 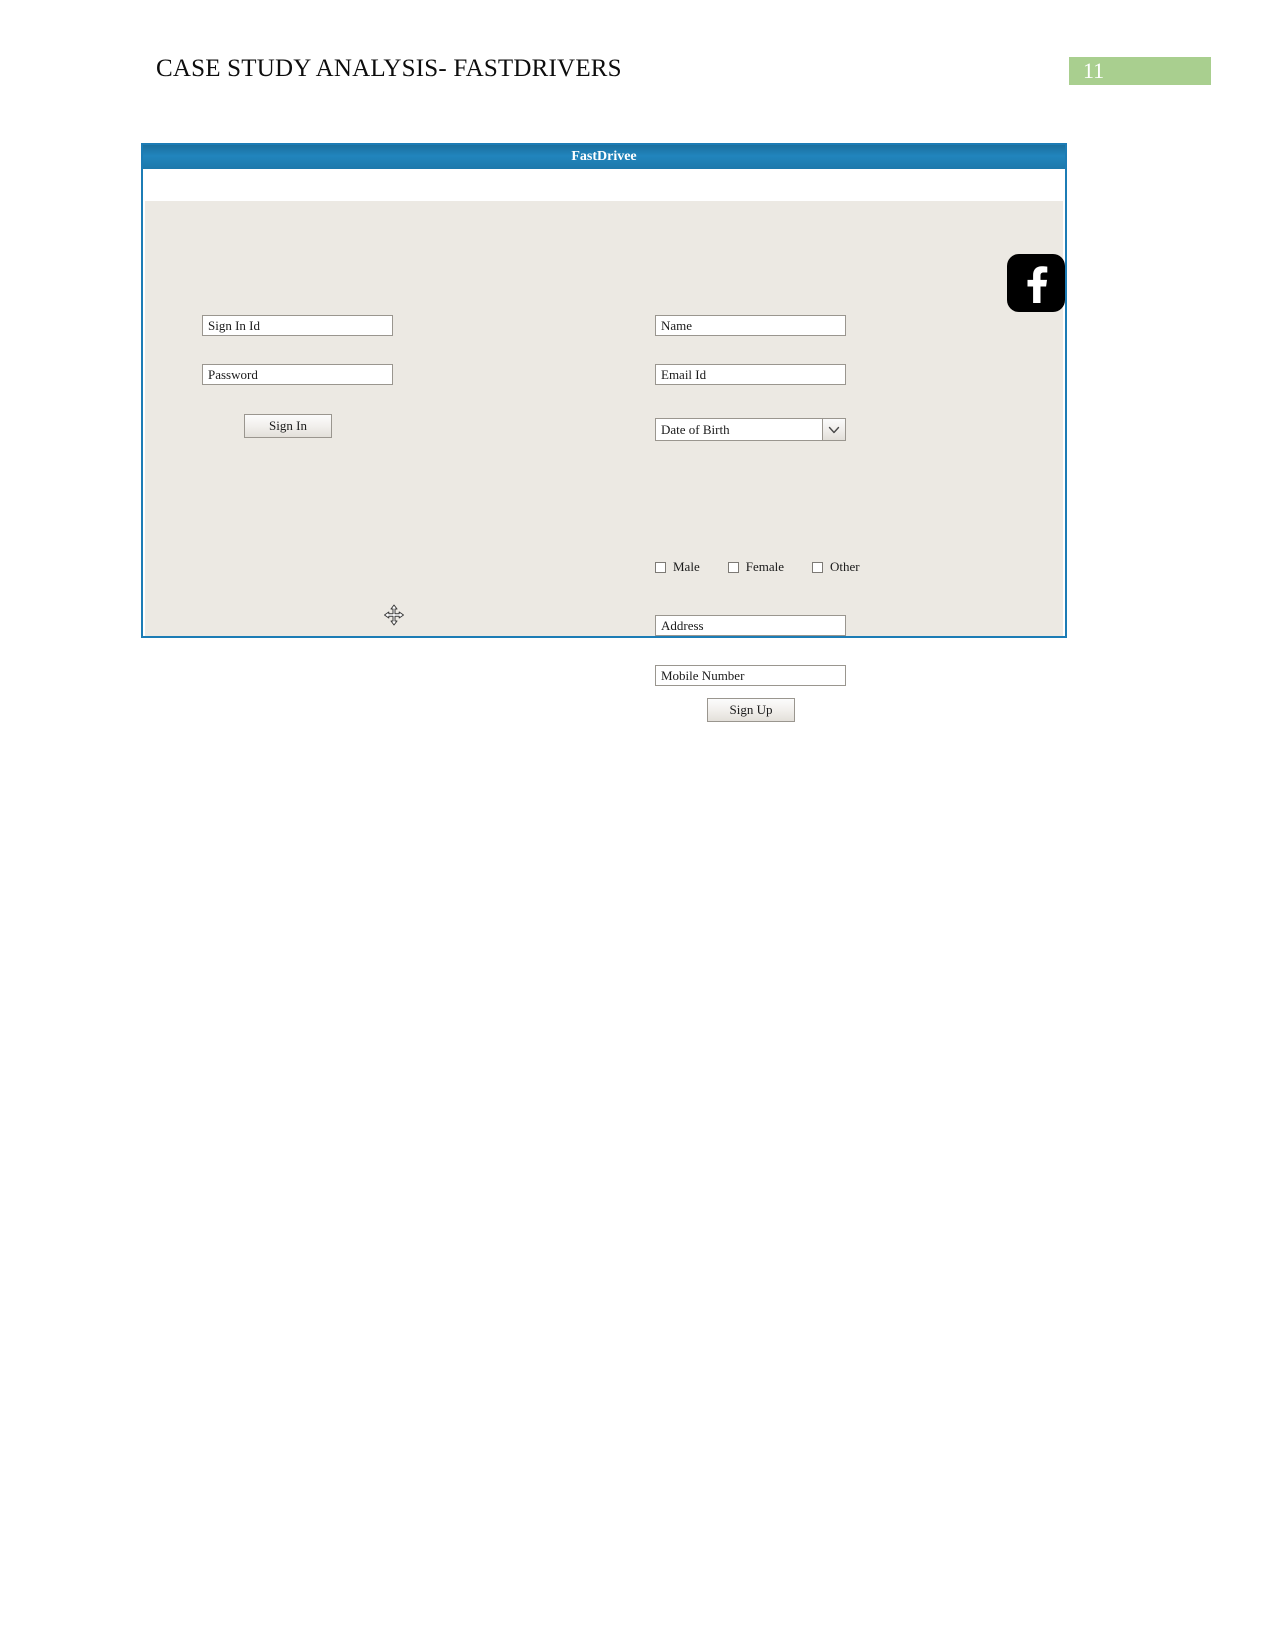 I want to click on checkbox-other, so click(x=817, y=567).